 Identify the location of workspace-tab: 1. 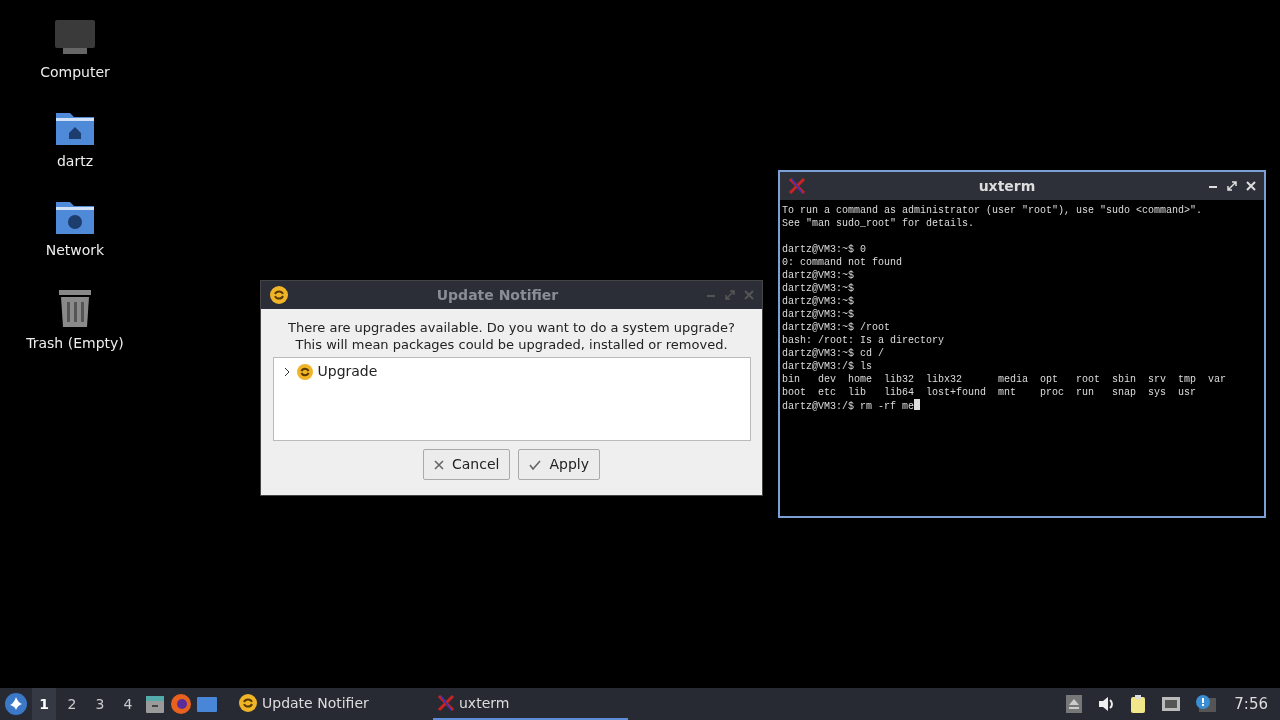
(44, 704).